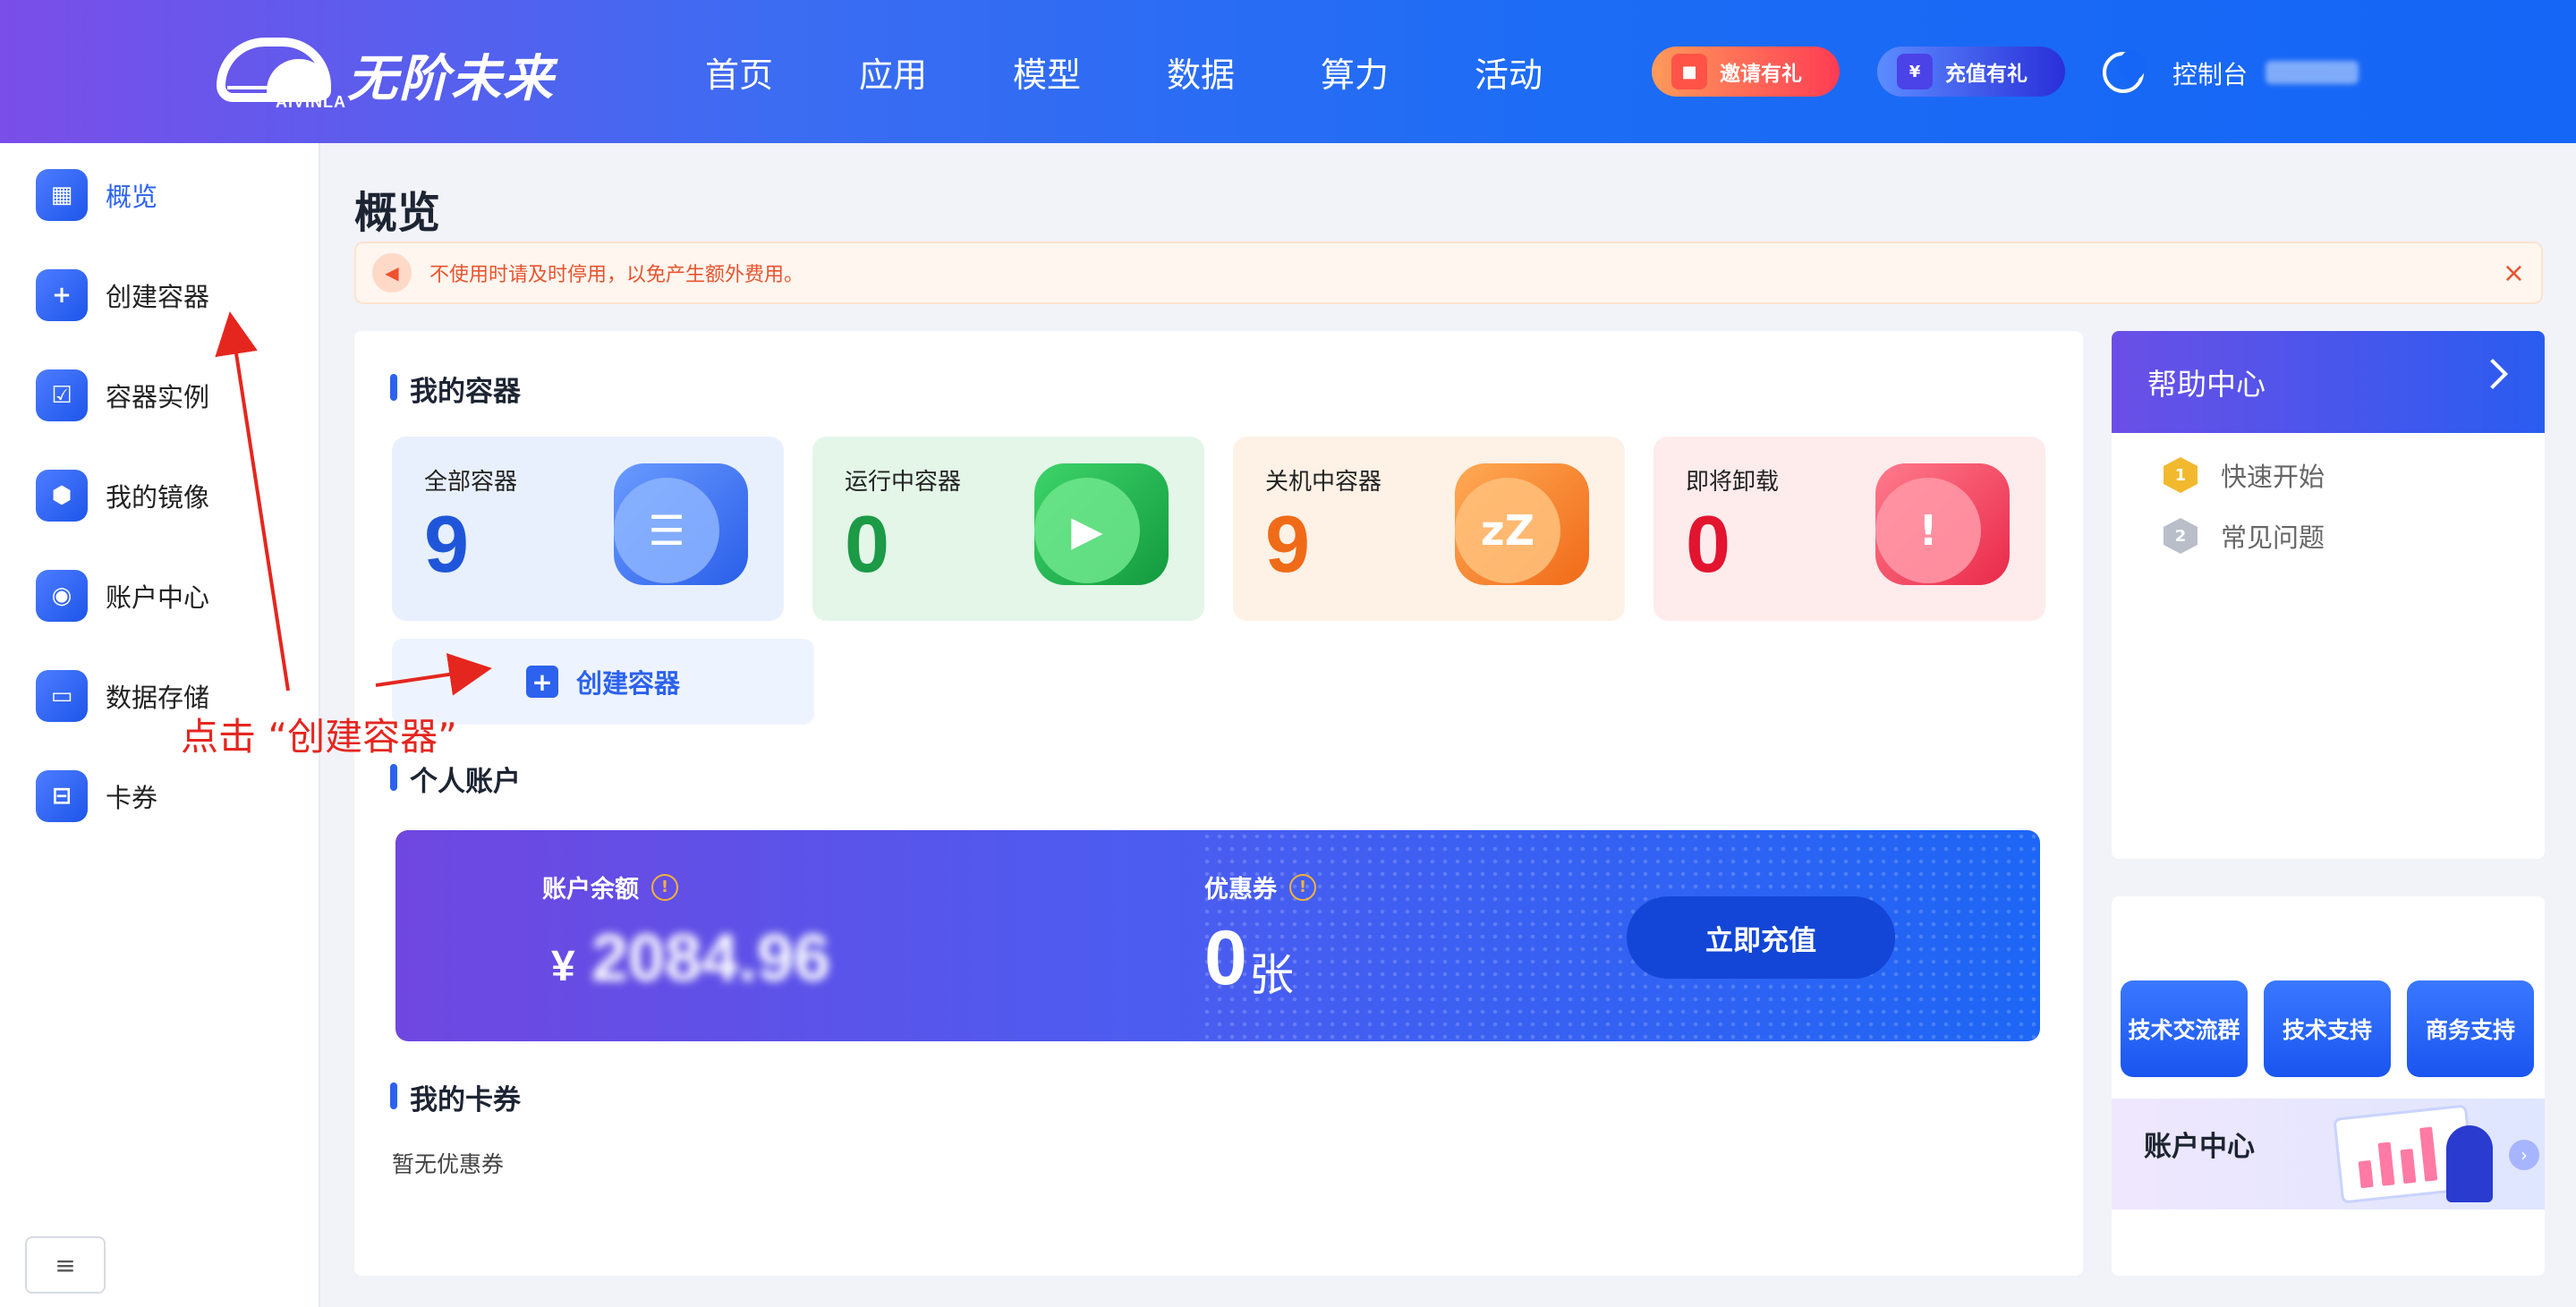 The image size is (2576, 1307). Describe the element at coordinates (1509, 72) in the screenshot. I see `nav-events: 活动` at that location.